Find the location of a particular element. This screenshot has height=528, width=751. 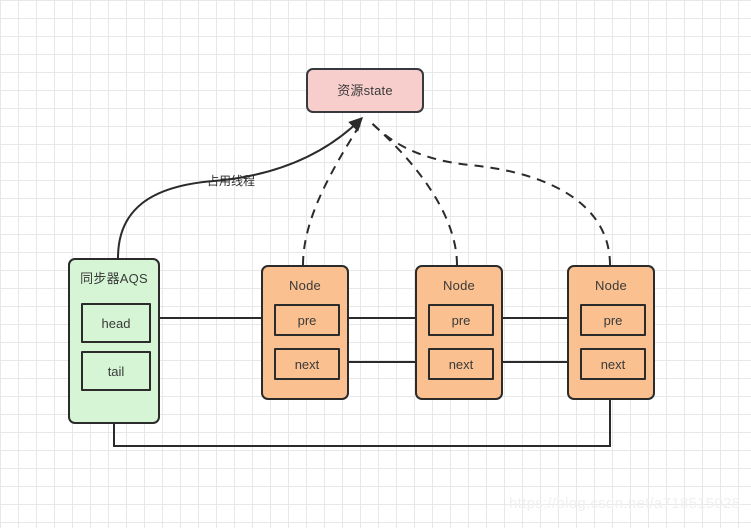

node-box-1: Node pre next is located at coordinates (305, 332).